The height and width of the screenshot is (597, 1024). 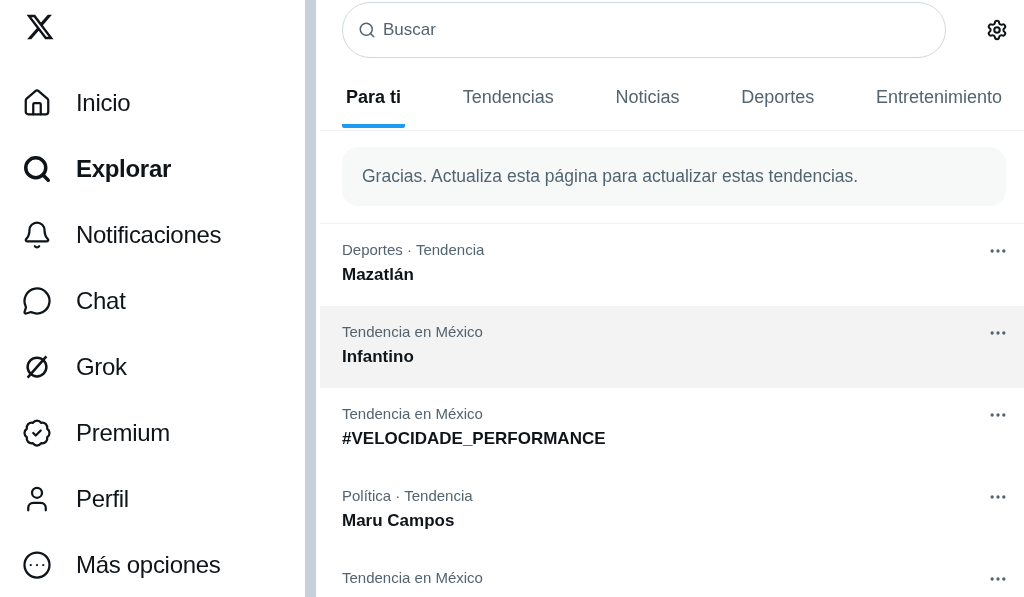 What do you see at coordinates (76, 103) in the screenshot?
I see `nav-item: Inicio` at bounding box center [76, 103].